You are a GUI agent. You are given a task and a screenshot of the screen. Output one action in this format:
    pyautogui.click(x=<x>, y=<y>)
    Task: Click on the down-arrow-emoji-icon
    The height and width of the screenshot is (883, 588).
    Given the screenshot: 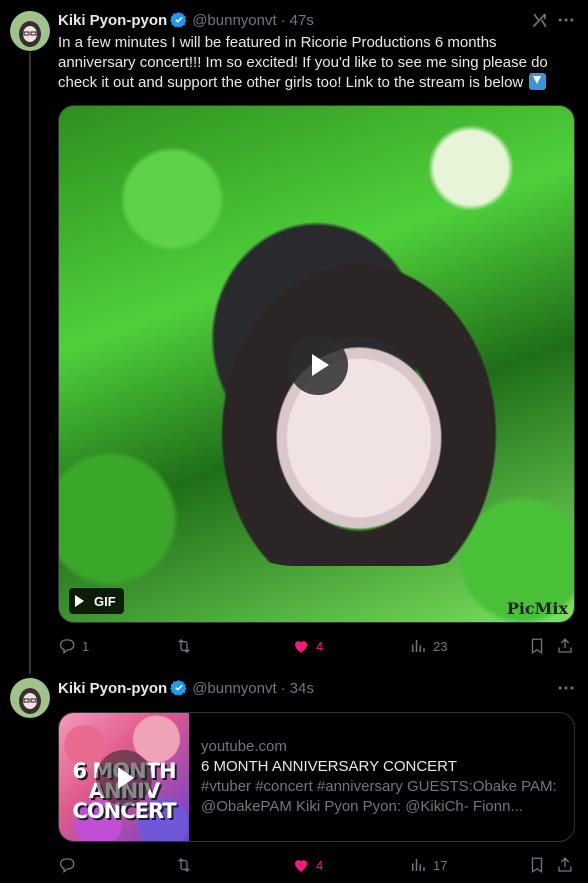 What is the action you would take?
    pyautogui.click(x=538, y=81)
    